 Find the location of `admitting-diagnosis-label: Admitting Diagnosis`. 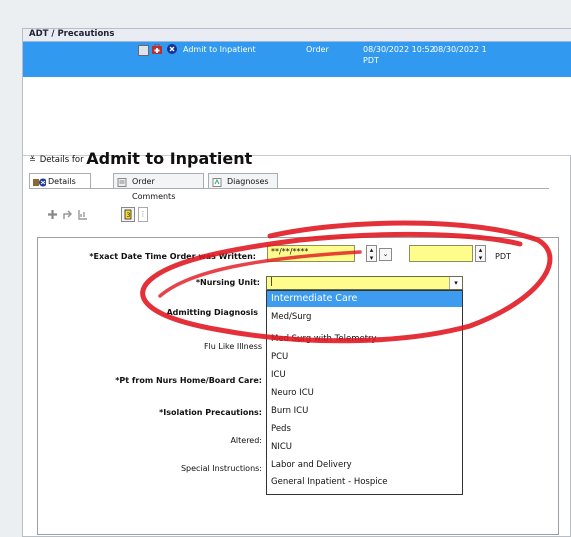

admitting-diagnosis-label: Admitting Diagnosis is located at coordinates (212, 312).